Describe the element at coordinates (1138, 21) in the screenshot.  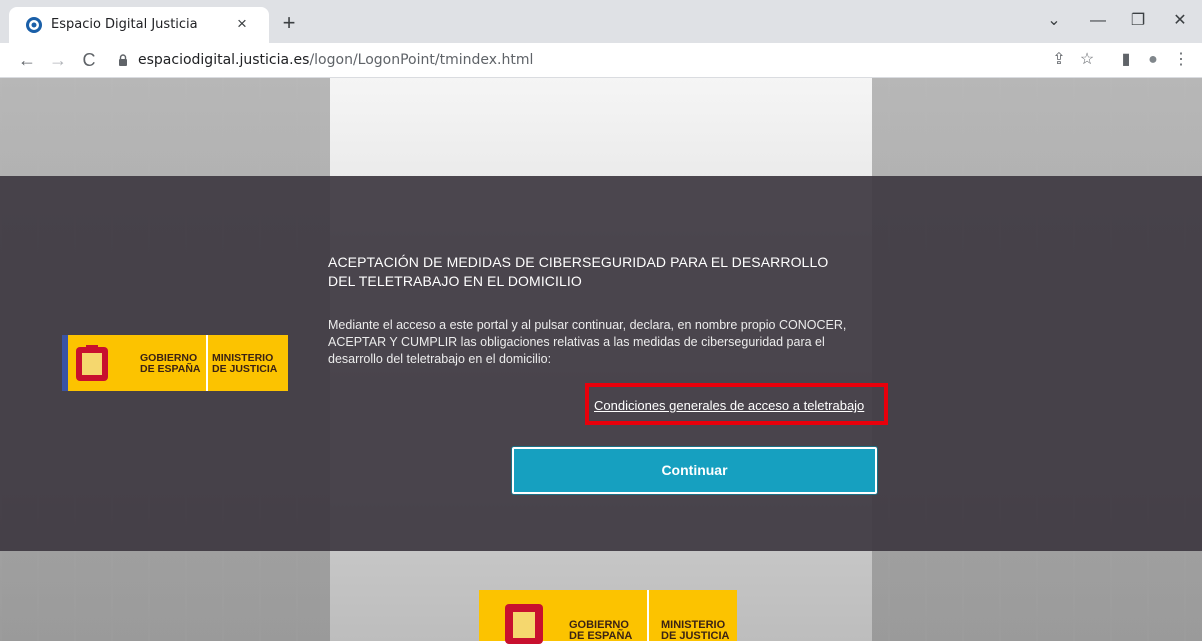
I see `restore-icon: ❐` at that location.